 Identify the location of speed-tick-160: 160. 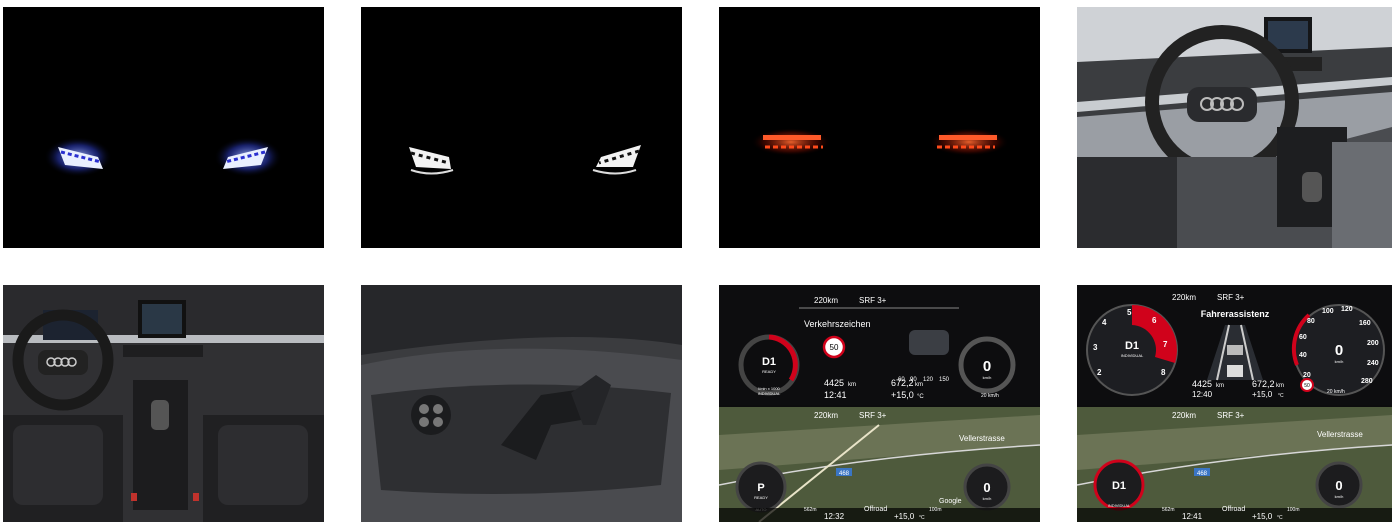
(1365, 323).